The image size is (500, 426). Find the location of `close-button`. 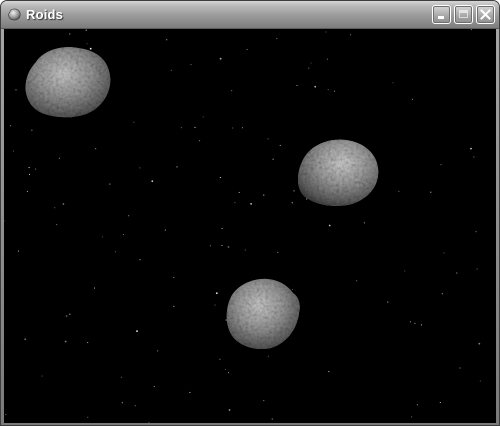

close-button is located at coordinates (485, 14).